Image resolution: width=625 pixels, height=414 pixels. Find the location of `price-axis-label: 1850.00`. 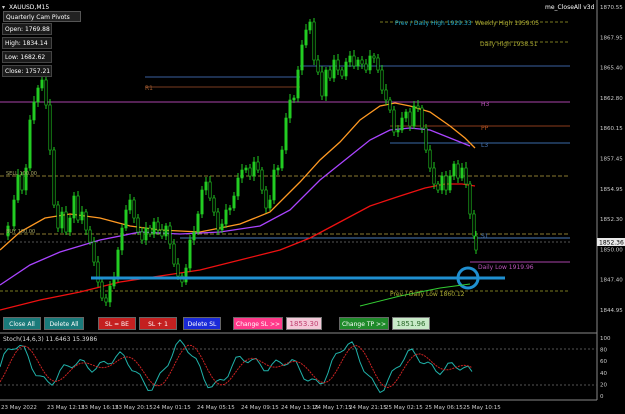

price-axis-label: 1850.00 is located at coordinates (611, 250).